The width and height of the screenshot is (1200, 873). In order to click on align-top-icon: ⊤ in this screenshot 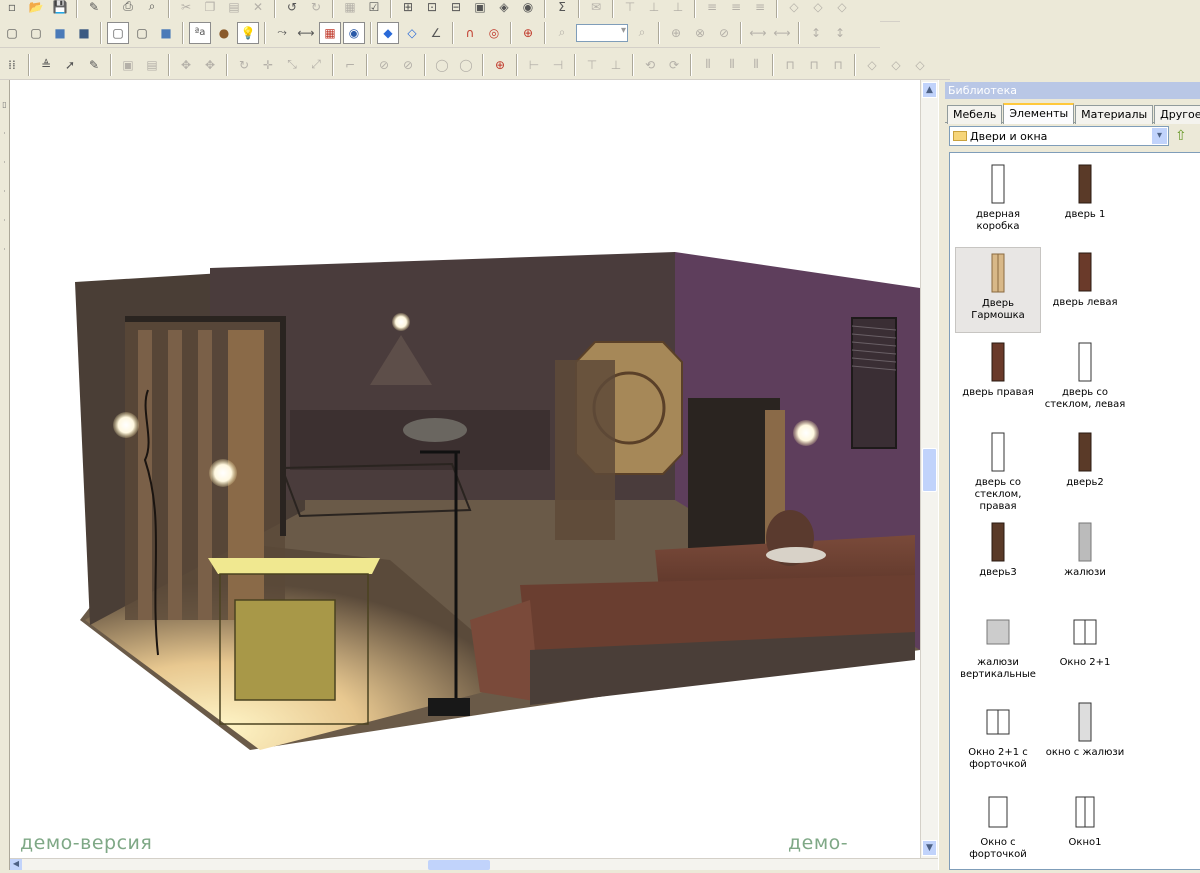, I will do `click(630, 9)`.